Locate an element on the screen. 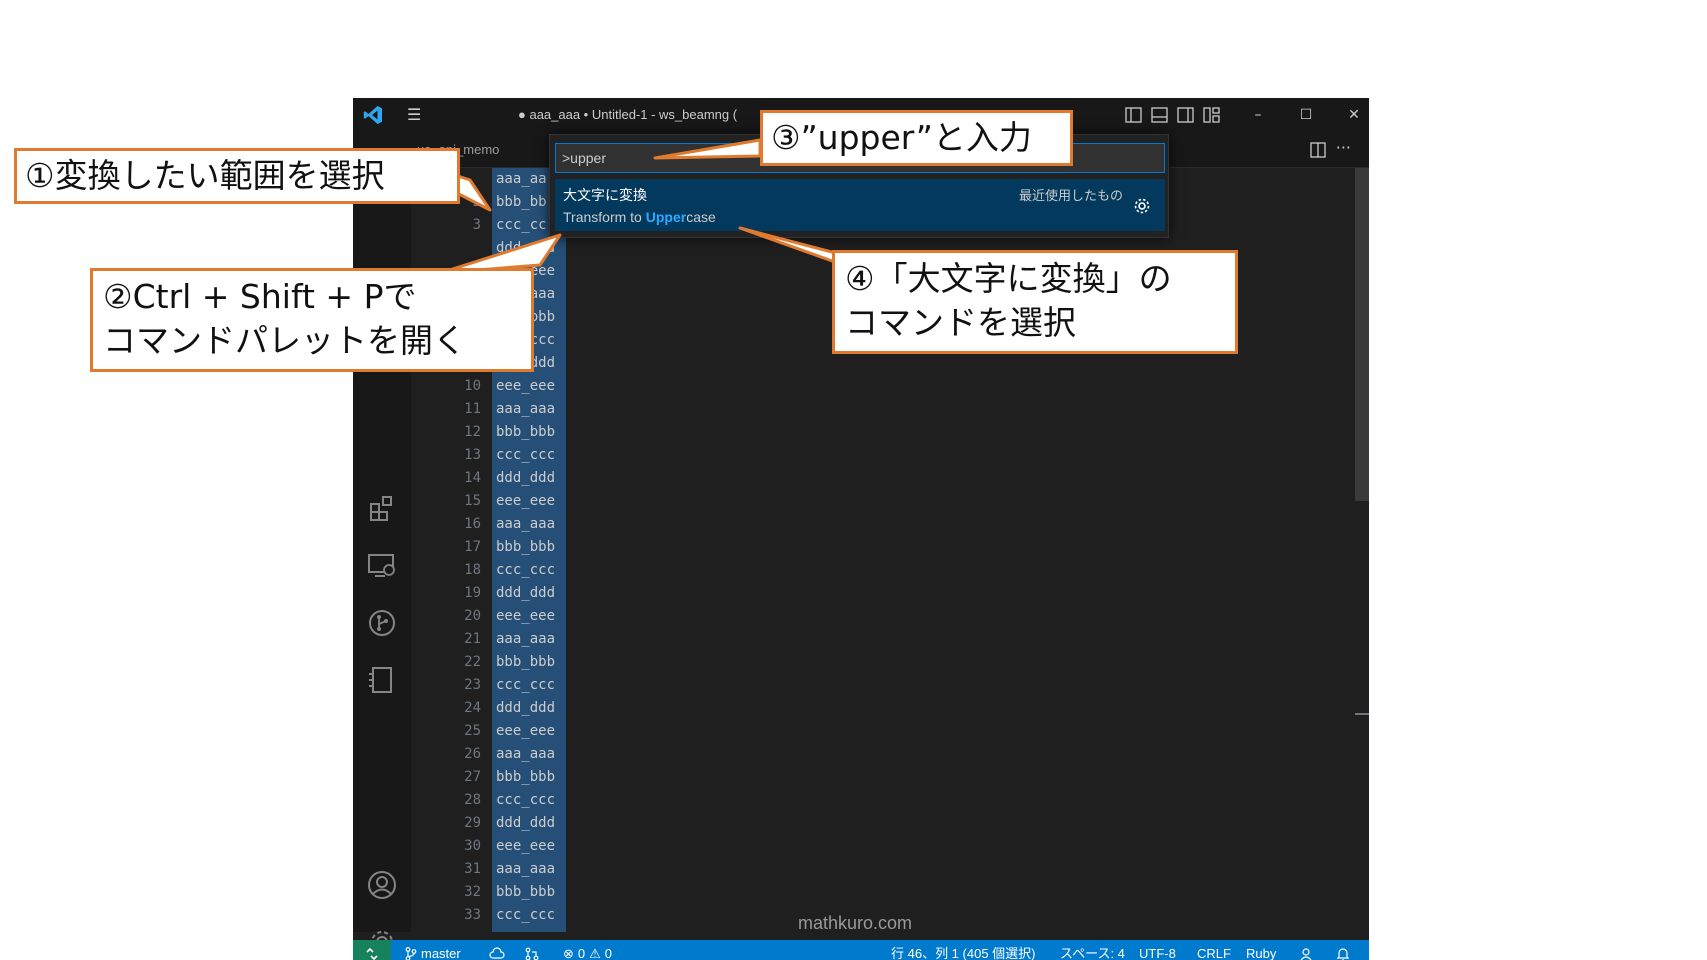 This screenshot has width=1707, height=960. callout-step4-line1: ④「大文字に変換」の is located at coordinates (1008, 278).